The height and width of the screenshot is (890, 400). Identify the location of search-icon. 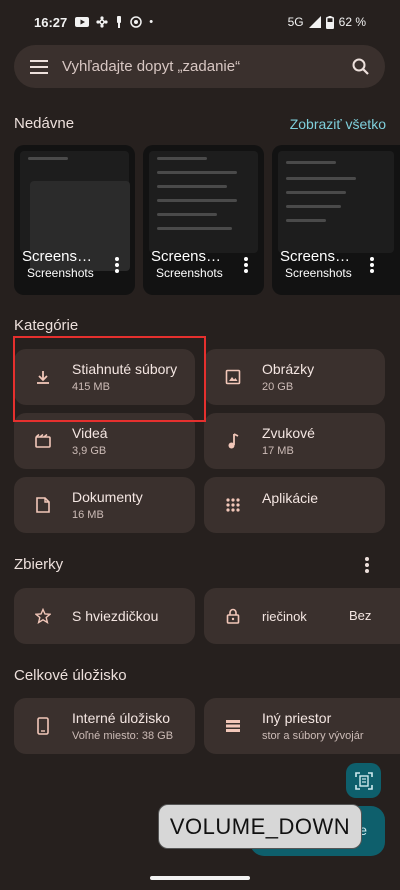
(360, 66).